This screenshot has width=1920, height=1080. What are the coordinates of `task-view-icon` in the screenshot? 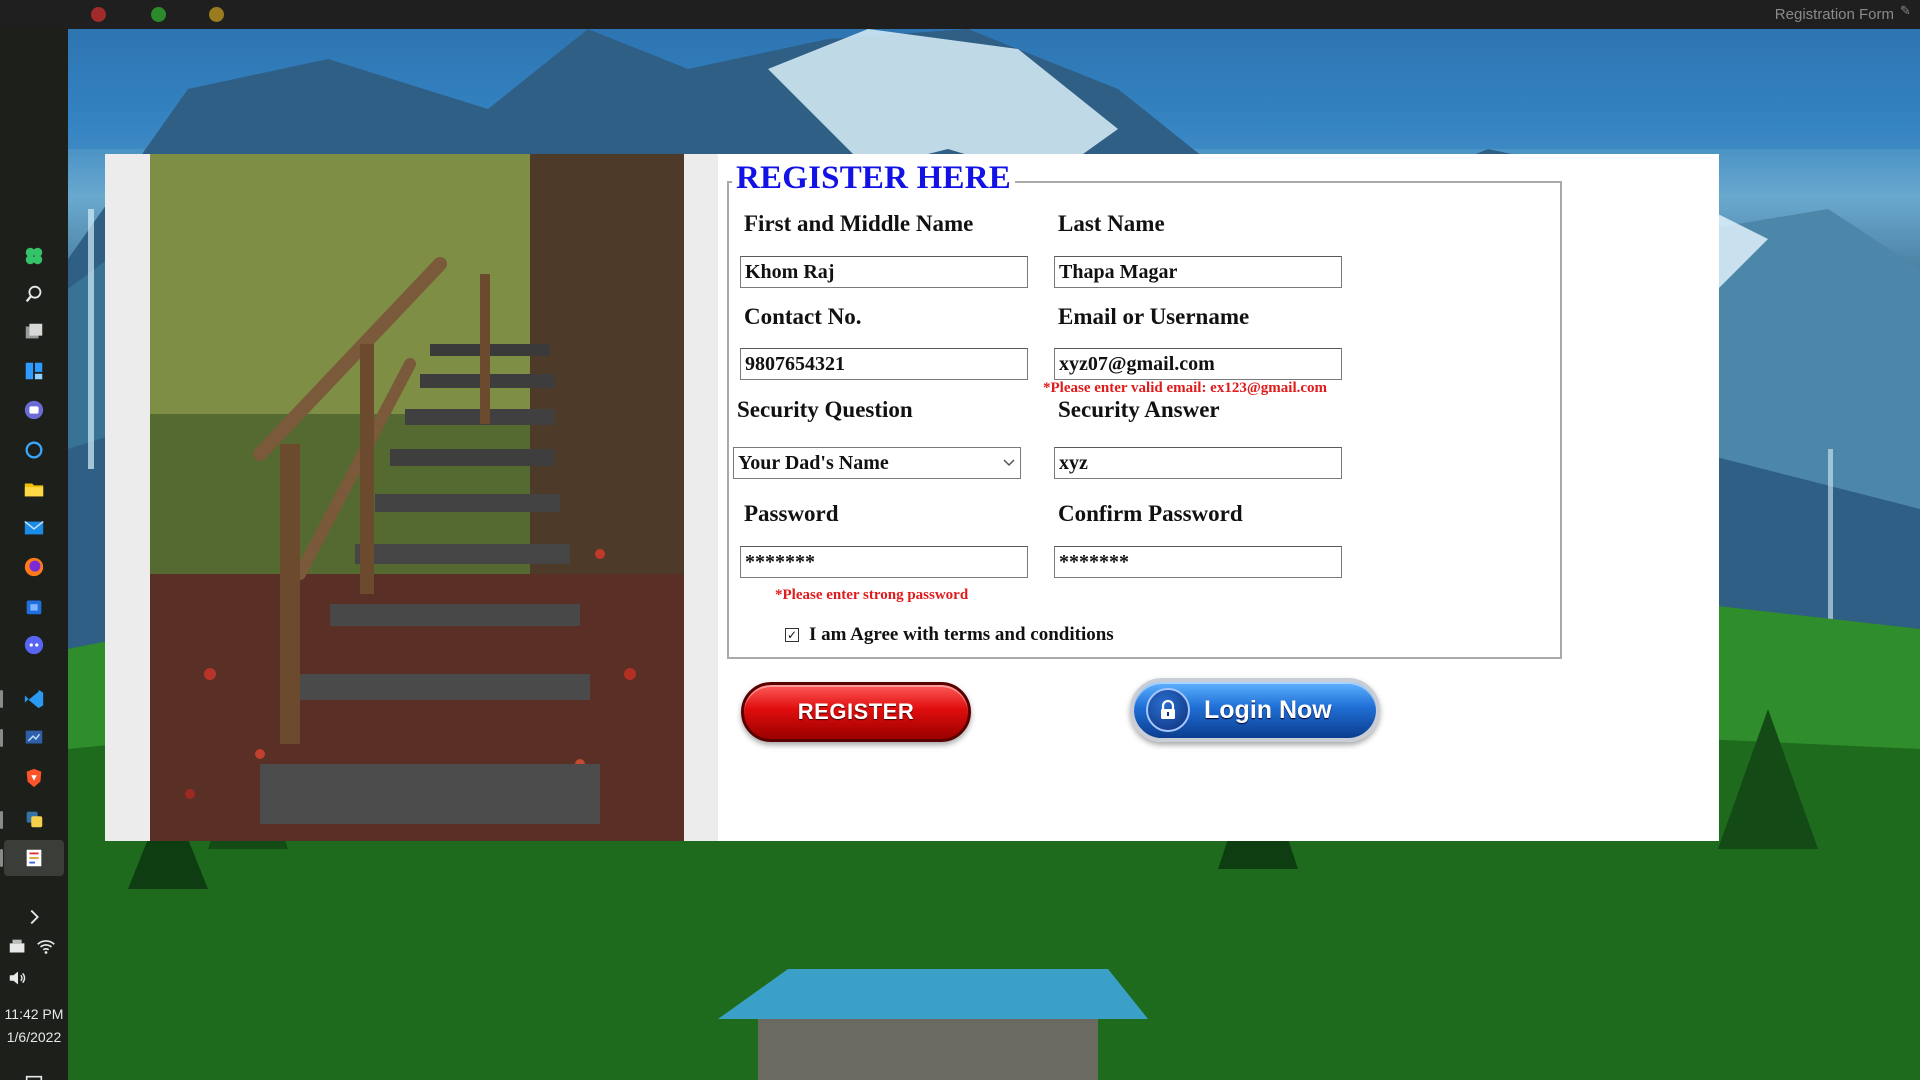 It's located at (34, 332).